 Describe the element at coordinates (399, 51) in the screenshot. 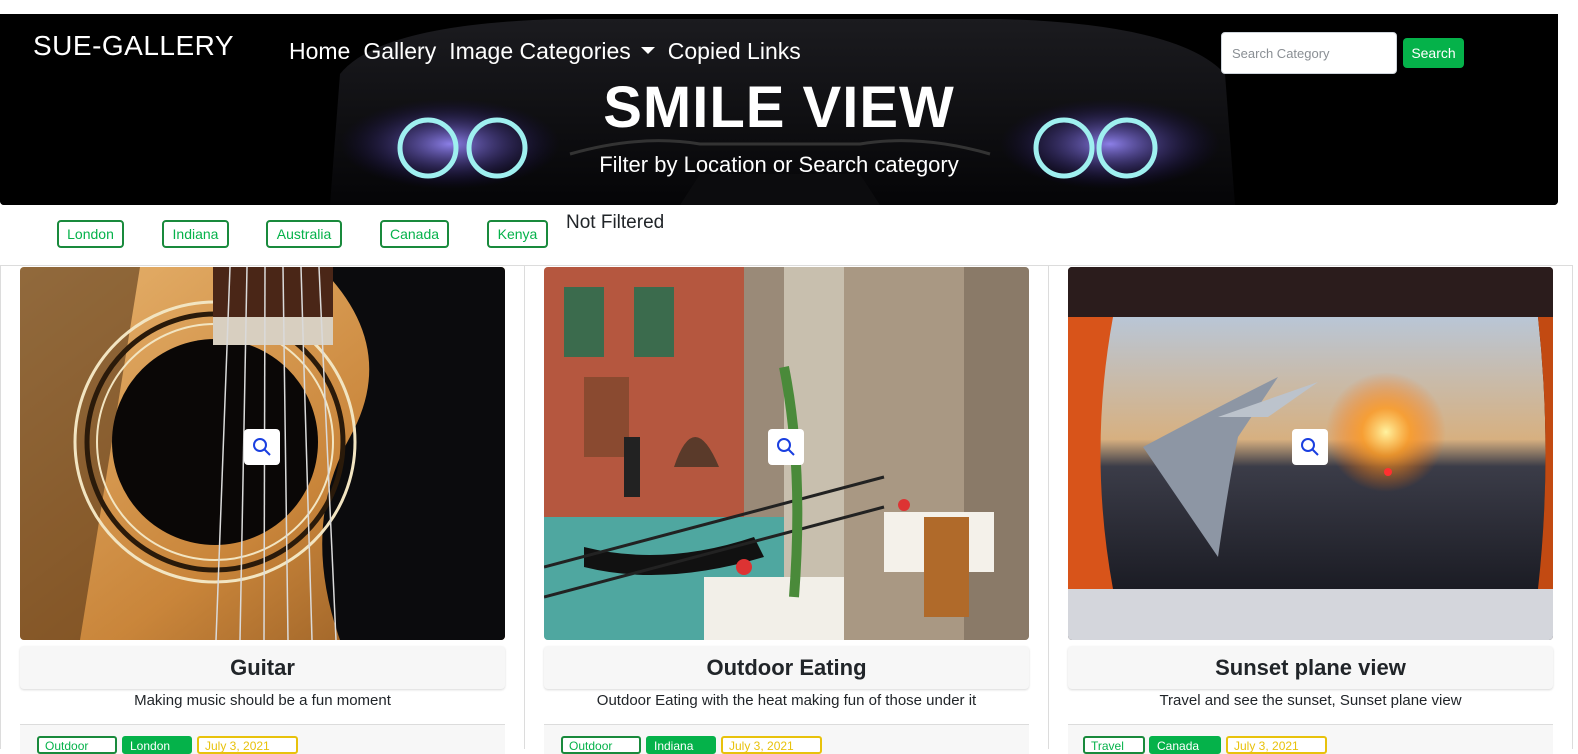

I see `nav-gallery: Gallery` at that location.